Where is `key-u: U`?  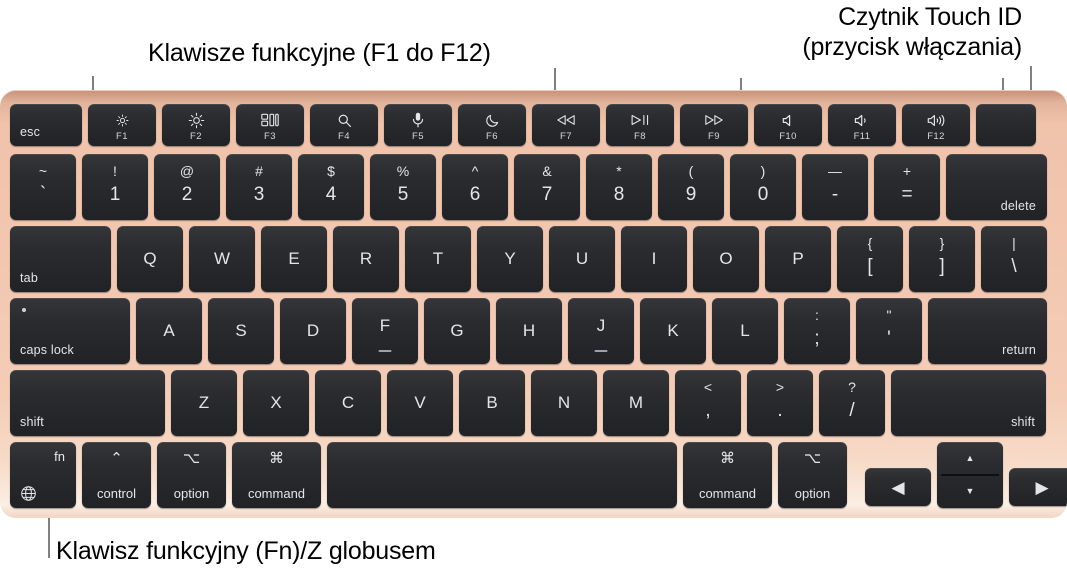
key-u: U is located at coordinates (582, 259).